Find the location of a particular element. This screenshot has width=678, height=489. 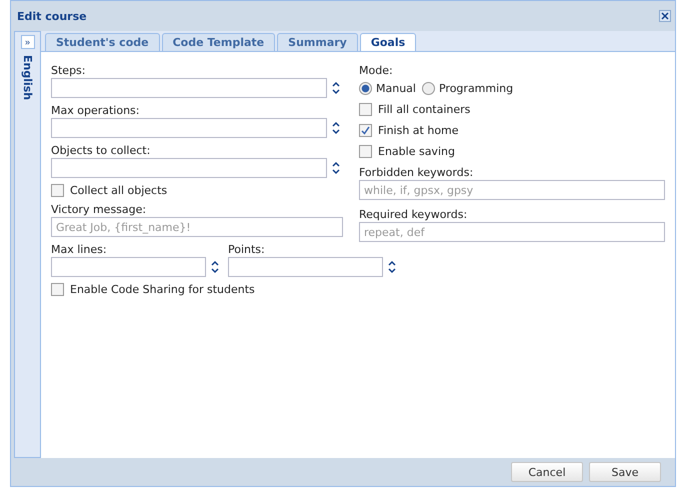

checkbox-label: Enable Code Sharing for students is located at coordinates (162, 289).